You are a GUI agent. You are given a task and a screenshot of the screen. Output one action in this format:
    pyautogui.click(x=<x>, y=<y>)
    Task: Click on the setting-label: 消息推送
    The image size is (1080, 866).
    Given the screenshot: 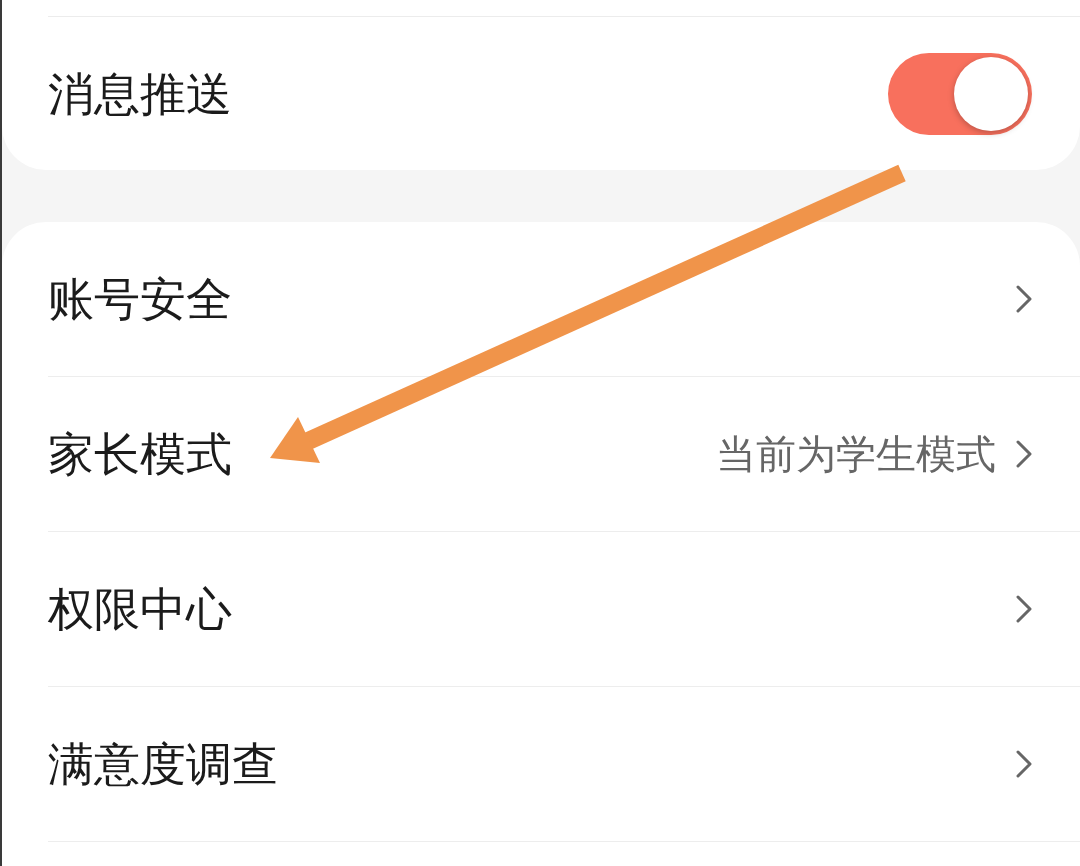 What is the action you would take?
    pyautogui.click(x=140, y=93)
    